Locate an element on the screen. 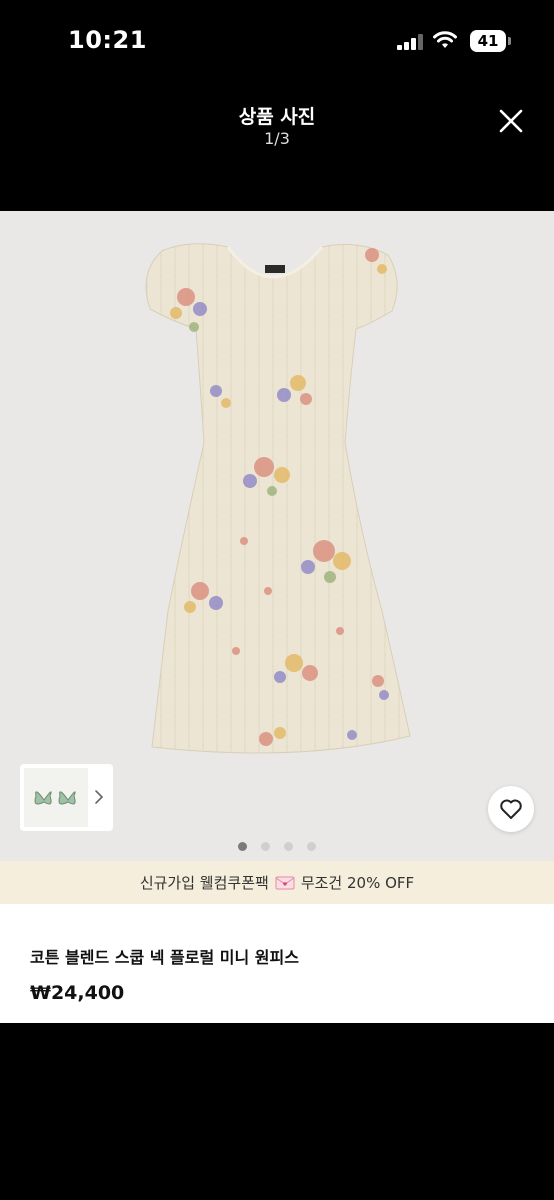  butterfly-earrings-thumbnail is located at coordinates (56, 797).